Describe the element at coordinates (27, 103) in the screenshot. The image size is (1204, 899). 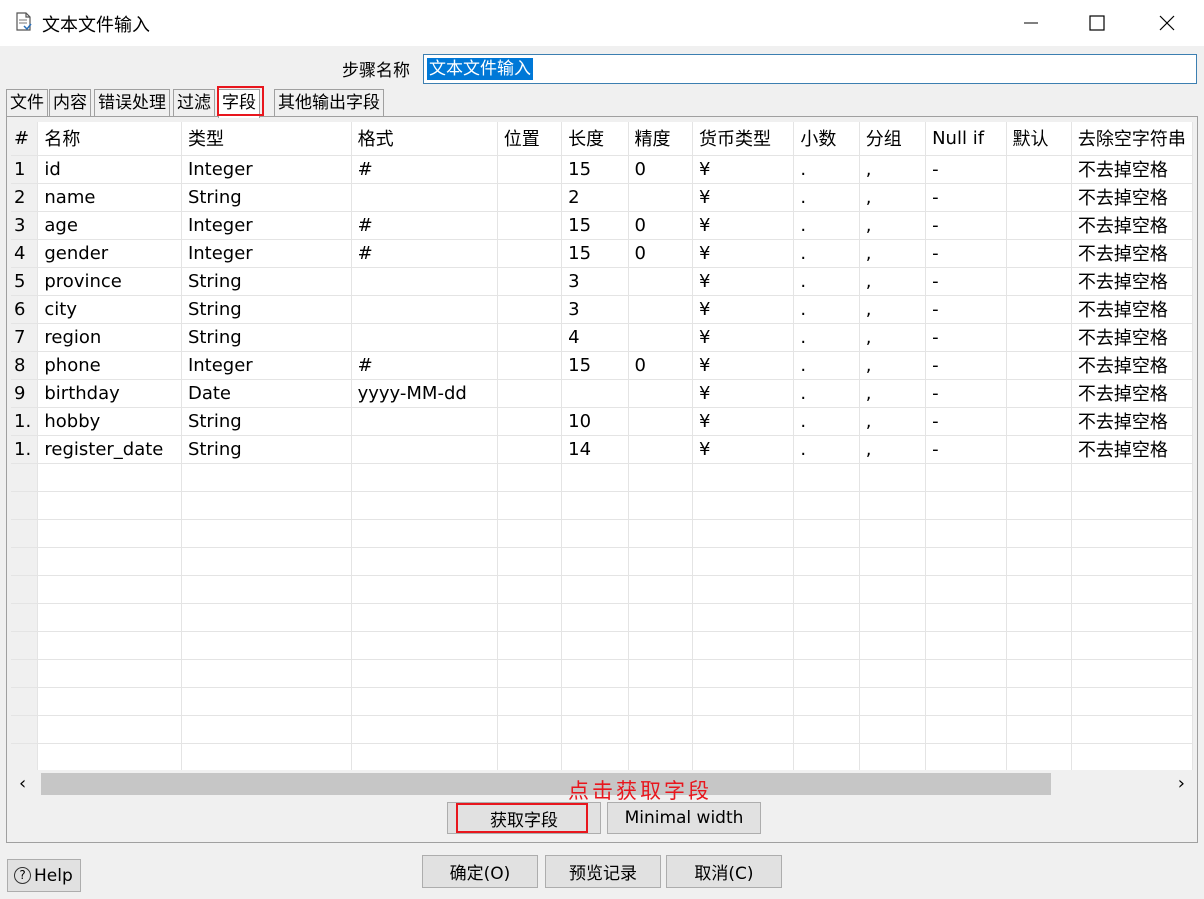
I see `tab-file: 文件` at that location.